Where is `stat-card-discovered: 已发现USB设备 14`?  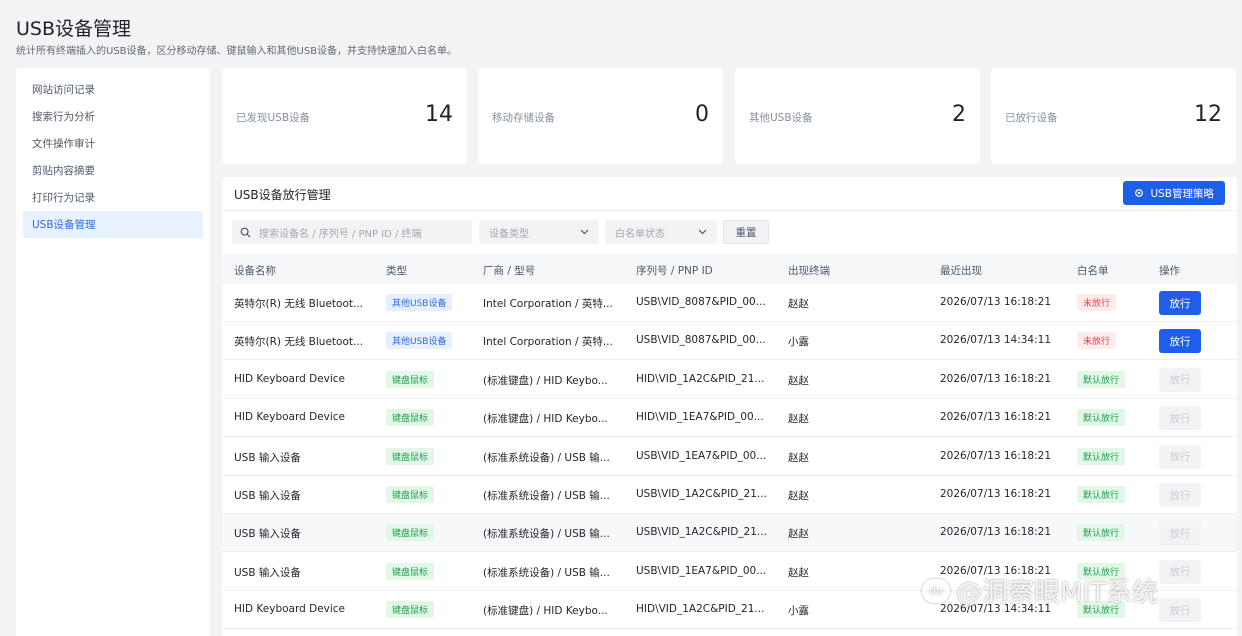
stat-card-discovered: 已发现USB设备 14 is located at coordinates (344, 116).